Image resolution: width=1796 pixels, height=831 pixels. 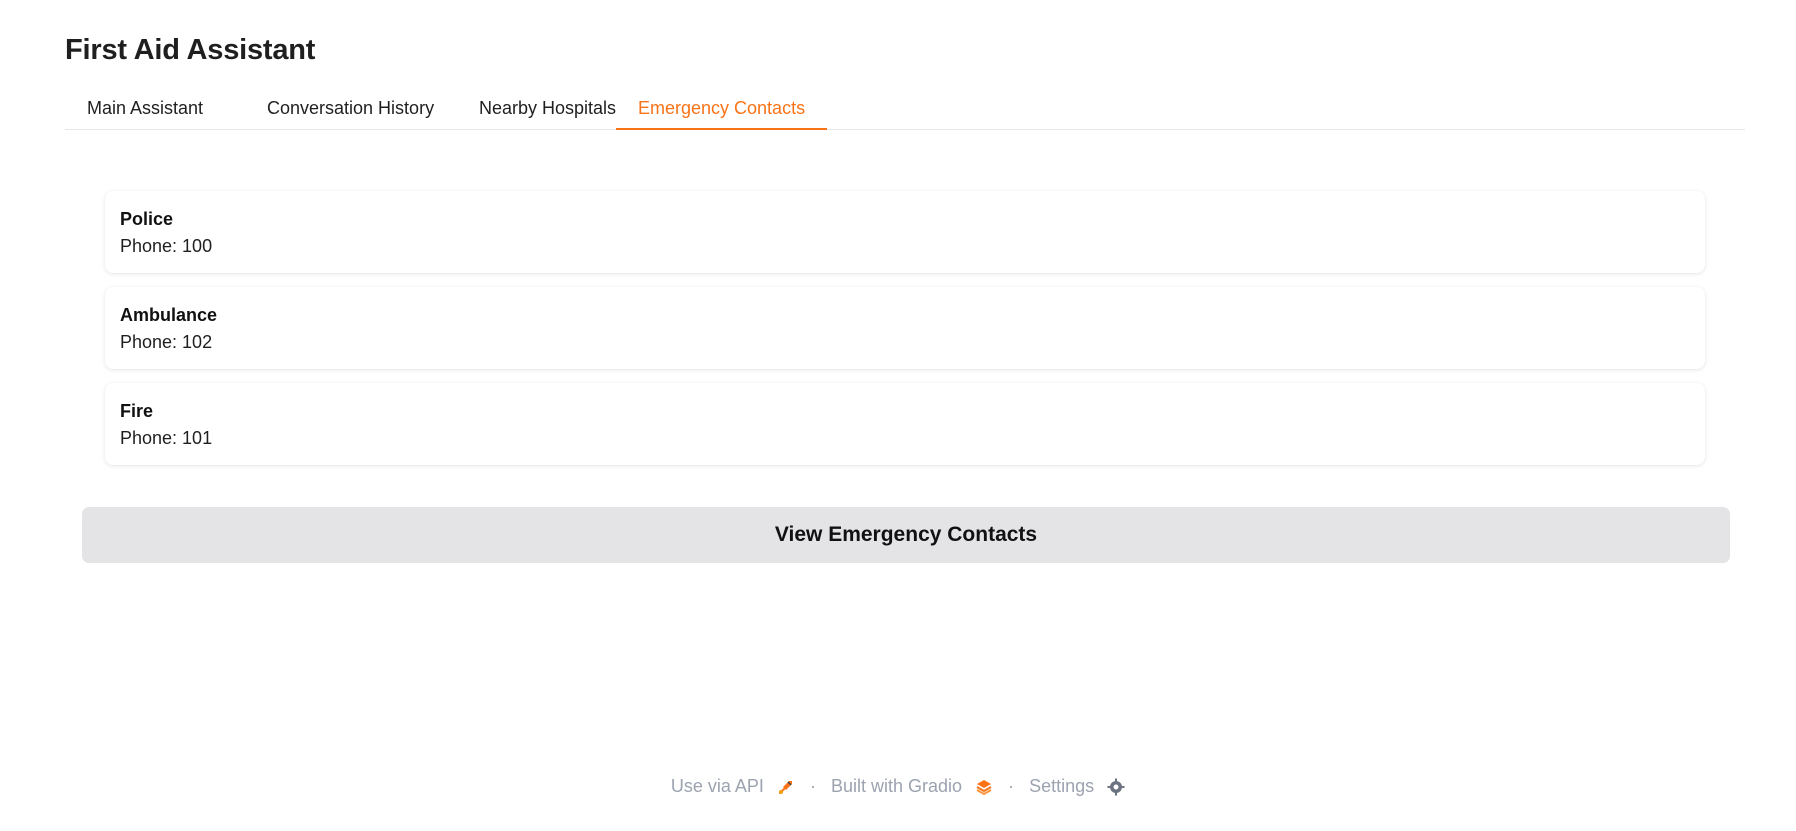 What do you see at coordinates (350, 108) in the screenshot?
I see `tab-conversation-history: Conversation History` at bounding box center [350, 108].